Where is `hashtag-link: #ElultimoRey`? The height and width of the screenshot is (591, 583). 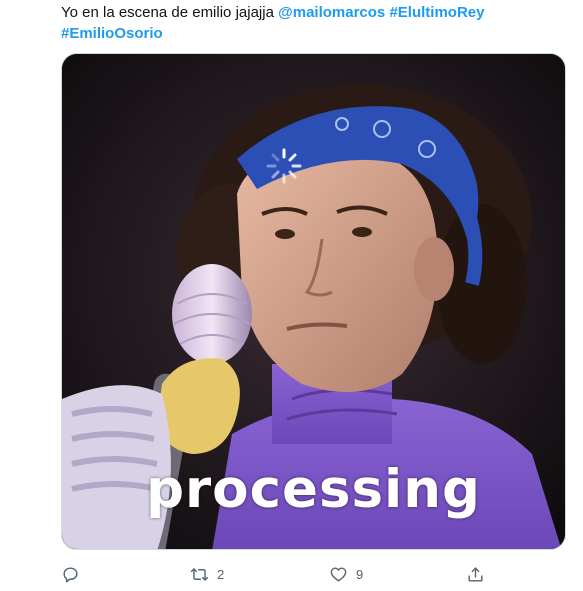 hashtag-link: #ElultimoRey is located at coordinates (436, 12).